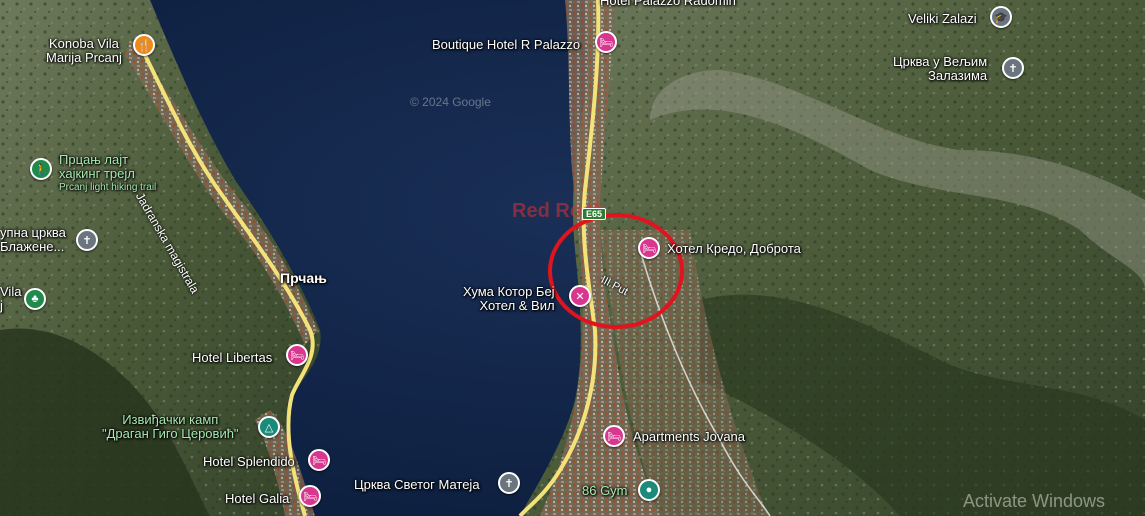  I want to click on place-hotel-libertas: Hotel Libertas, so click(232, 358).